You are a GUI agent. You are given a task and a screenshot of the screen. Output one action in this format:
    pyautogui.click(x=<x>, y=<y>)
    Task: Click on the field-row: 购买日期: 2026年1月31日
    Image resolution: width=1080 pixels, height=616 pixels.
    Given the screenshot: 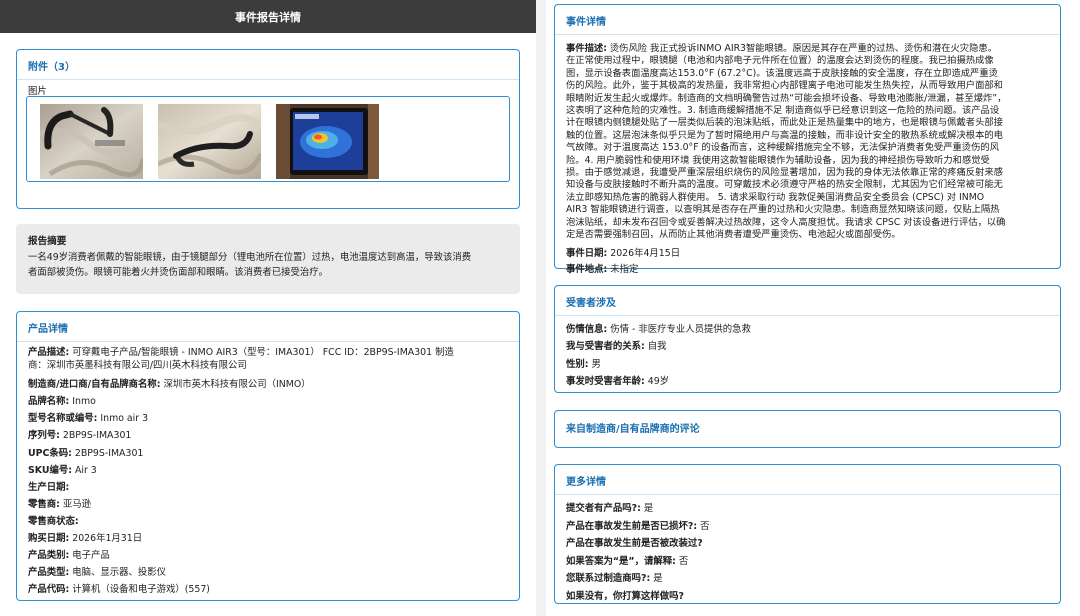 What is the action you would take?
    pyautogui.click(x=268, y=538)
    